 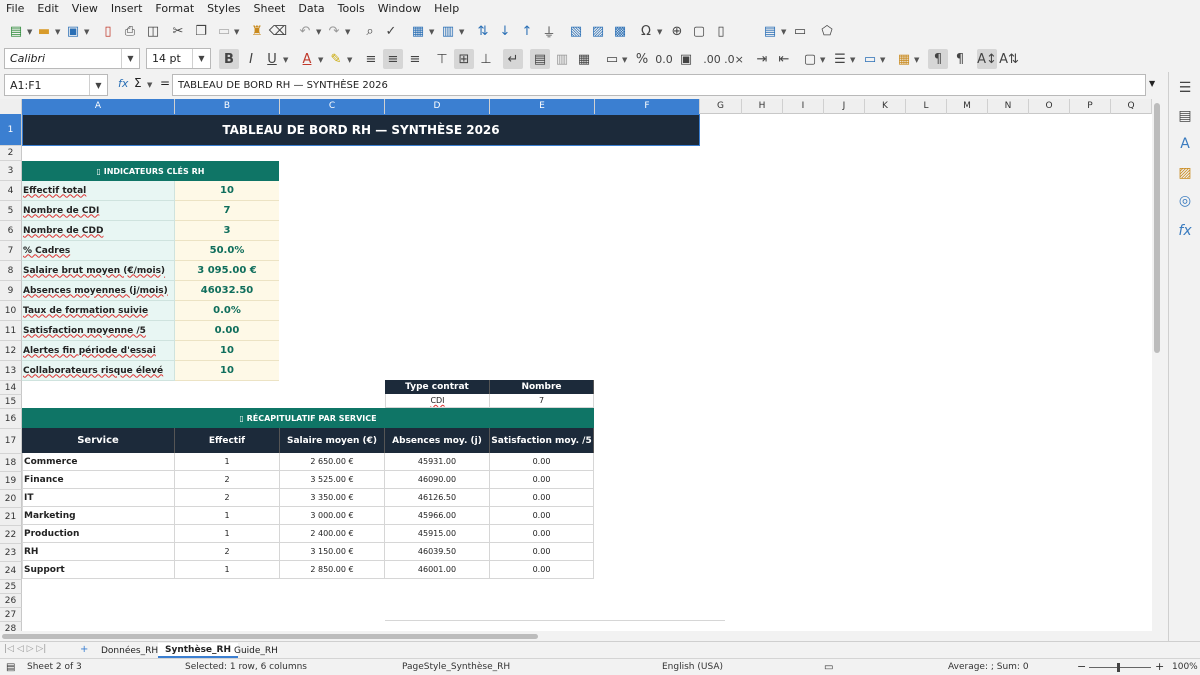 I want to click on kpi-label: Nombre de CDD, so click(x=98, y=231).